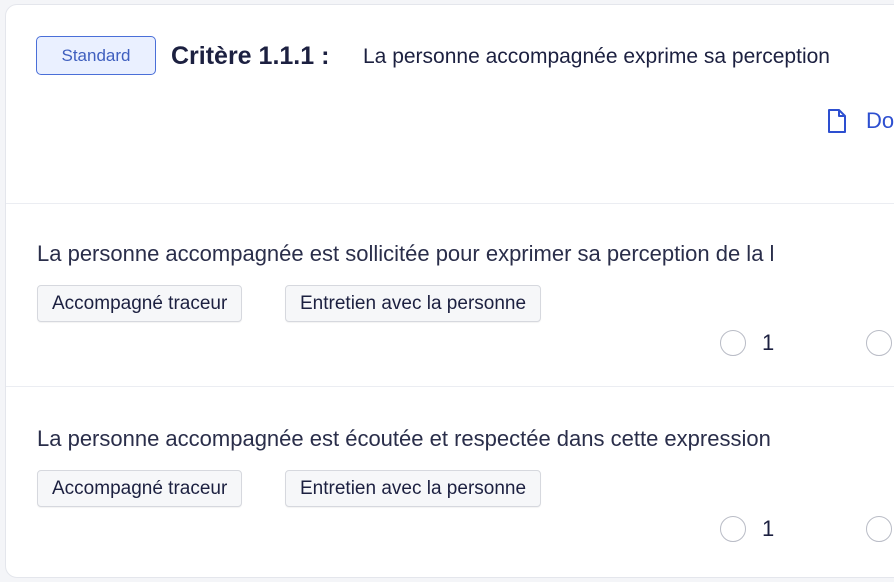  What do you see at coordinates (860, 121) in the screenshot?
I see `document-link: Do` at bounding box center [860, 121].